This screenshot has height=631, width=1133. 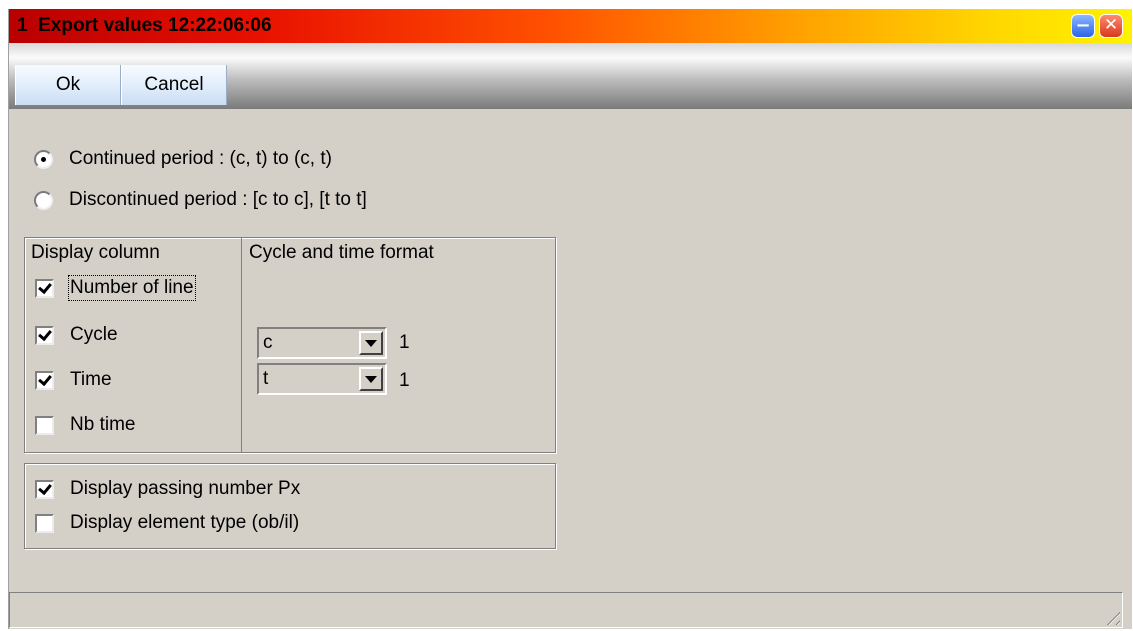 What do you see at coordinates (43, 159) in the screenshot?
I see `continued-period-radio` at bounding box center [43, 159].